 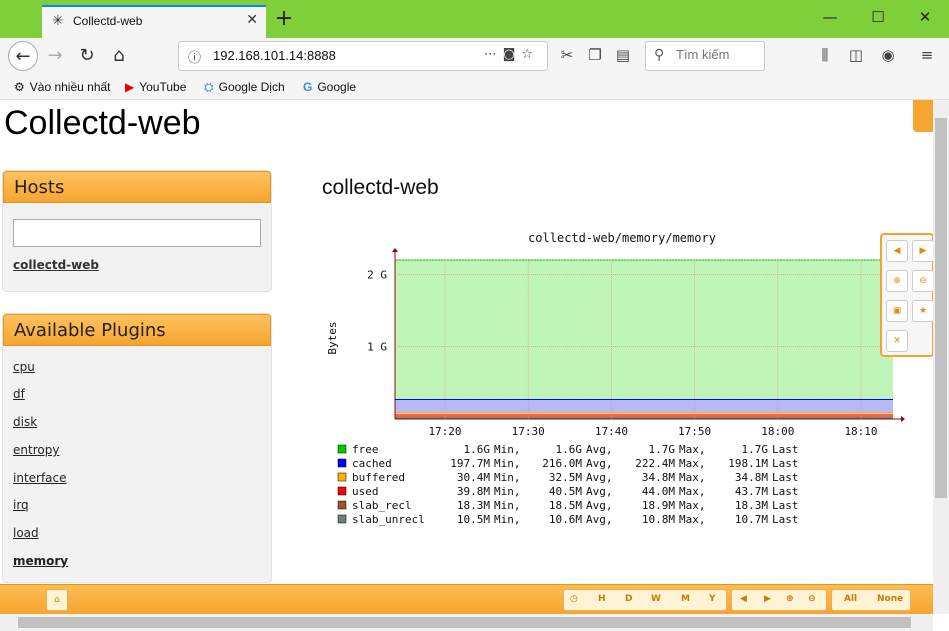 What do you see at coordinates (897, 311) in the screenshot?
I see `save-icon: ▣` at bounding box center [897, 311].